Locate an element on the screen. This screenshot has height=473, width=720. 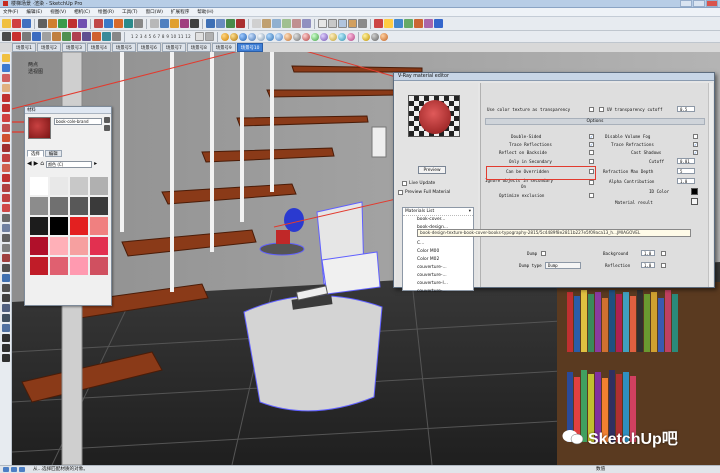
select-tool-icon is located at coordinates (6, 23).